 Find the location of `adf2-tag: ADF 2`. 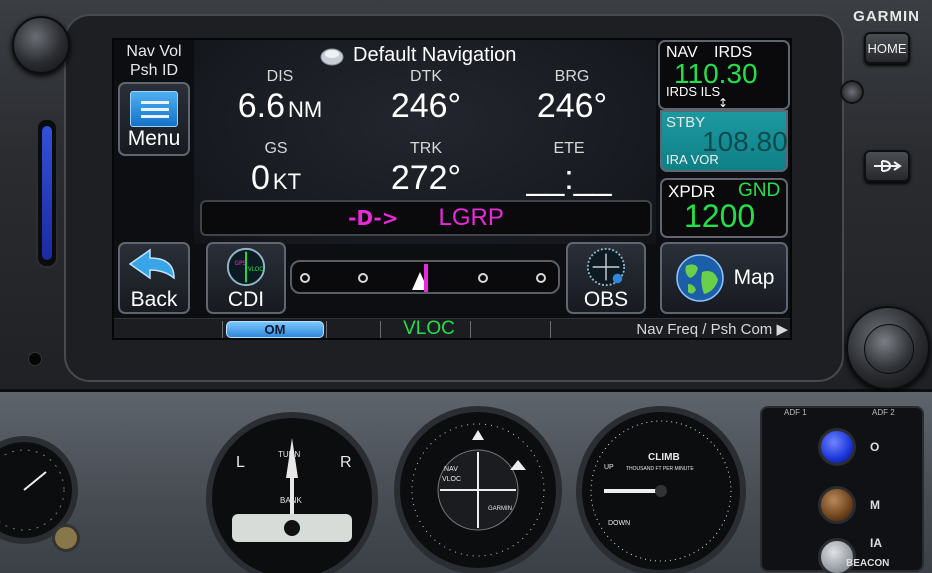

adf2-tag: ADF 2 is located at coordinates (883, 412).